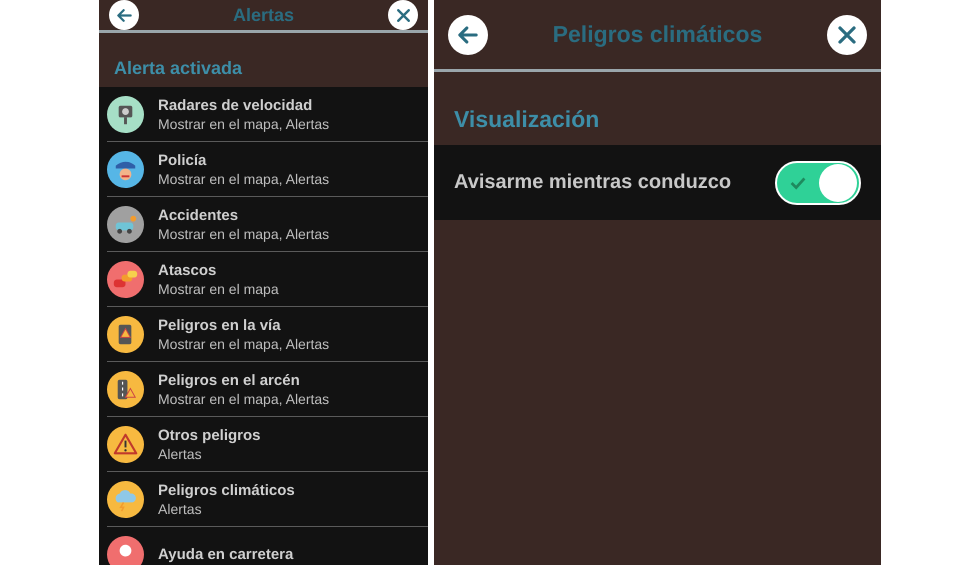 This screenshot has width=980, height=565. I want to click on alert-list-item: Peligros en la vía Mostrar en el mapa, Alertas, so click(267, 334).